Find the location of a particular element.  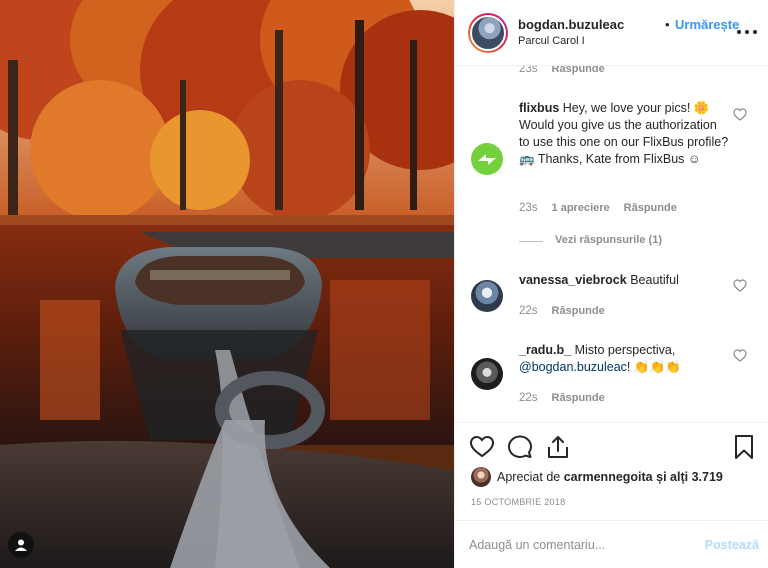

comment-text: Beautiful is located at coordinates (654, 280).